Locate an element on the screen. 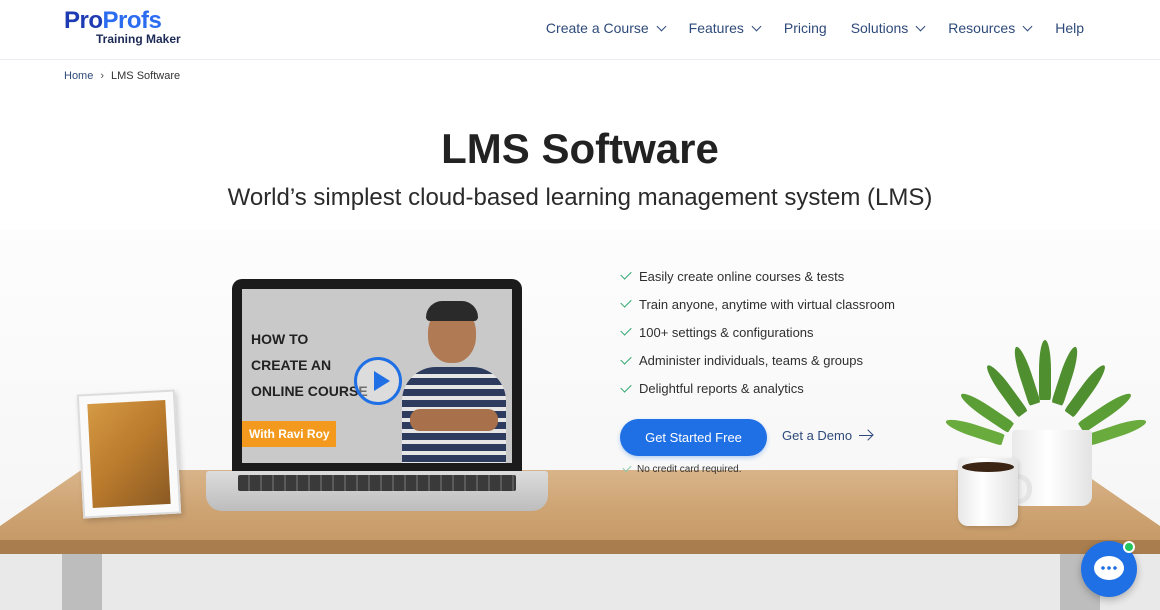 This screenshot has width=1160, height=610. nav-pricing: Pricing is located at coordinates (805, 28).